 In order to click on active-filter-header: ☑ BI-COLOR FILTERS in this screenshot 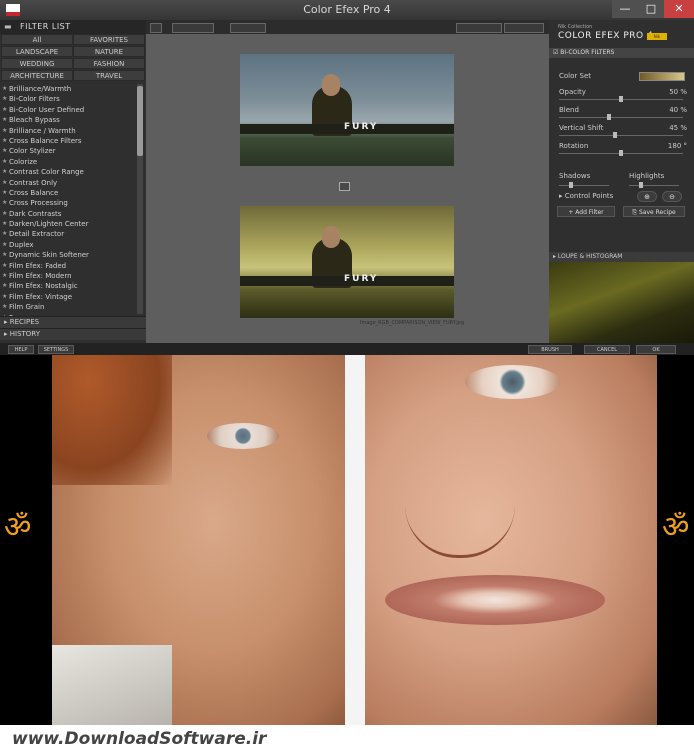, I will do `click(621, 53)`.